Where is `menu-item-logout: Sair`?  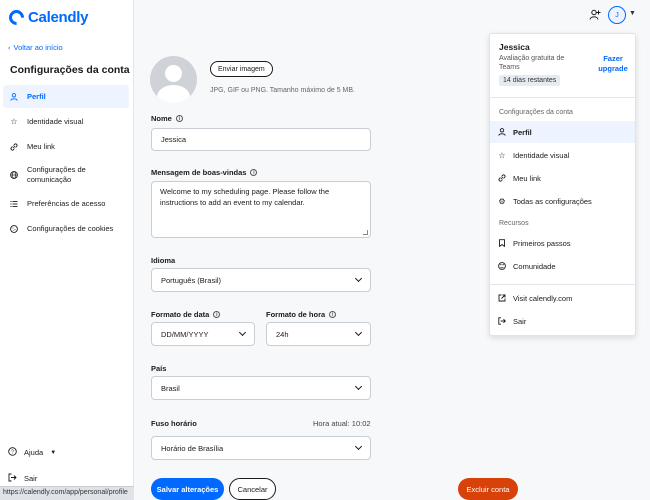 menu-item-logout: Sair is located at coordinates (562, 321).